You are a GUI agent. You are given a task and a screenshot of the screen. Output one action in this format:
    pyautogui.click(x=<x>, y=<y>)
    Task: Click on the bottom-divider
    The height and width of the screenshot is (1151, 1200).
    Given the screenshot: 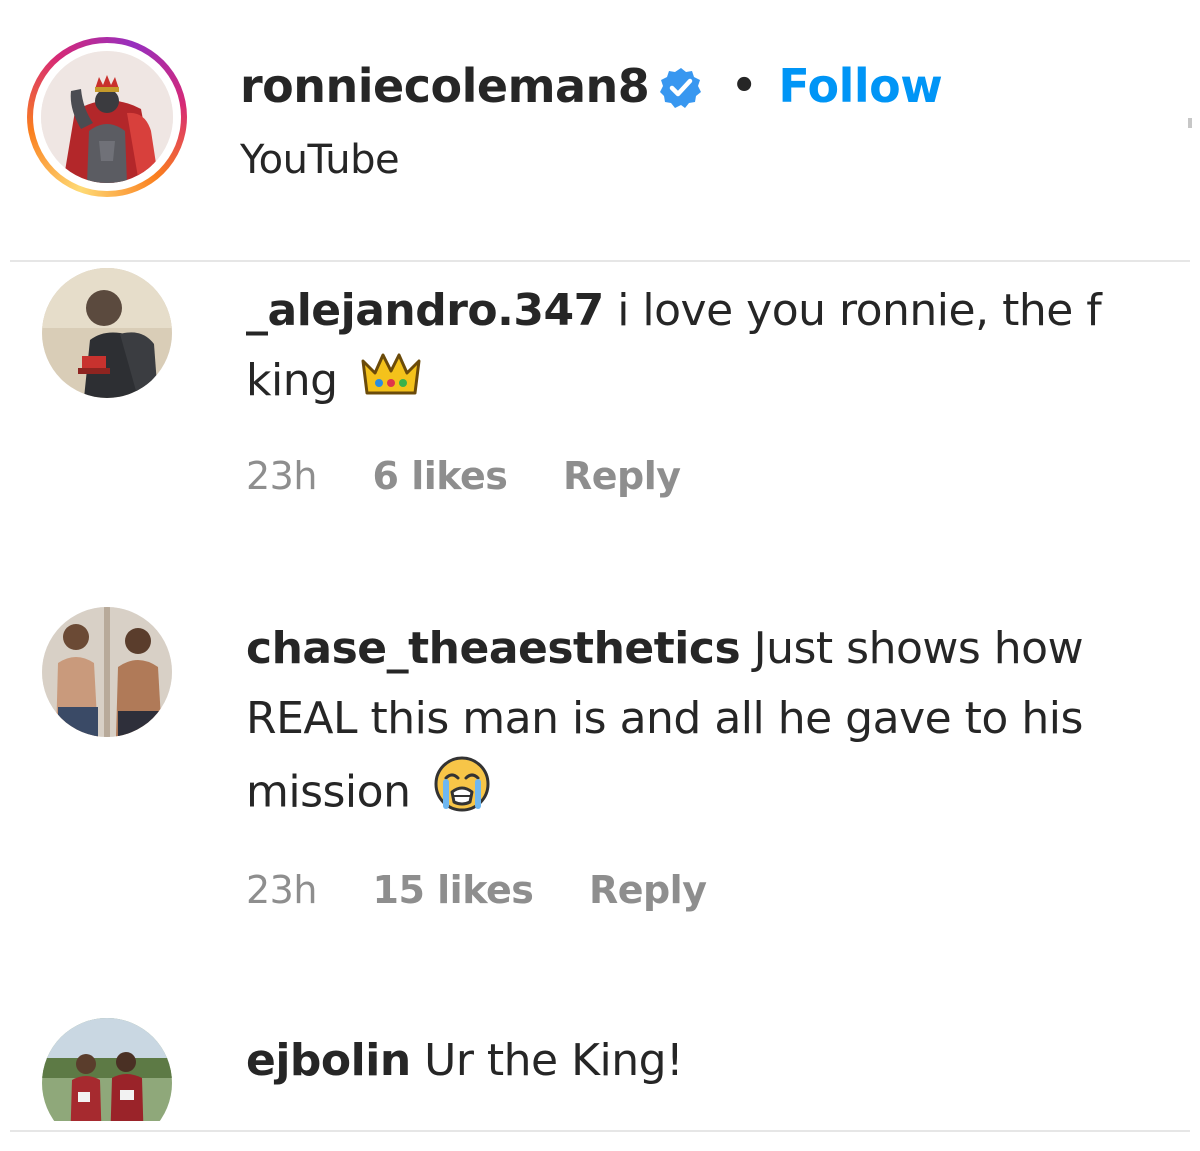 What is the action you would take?
    pyautogui.click(x=600, y=1131)
    